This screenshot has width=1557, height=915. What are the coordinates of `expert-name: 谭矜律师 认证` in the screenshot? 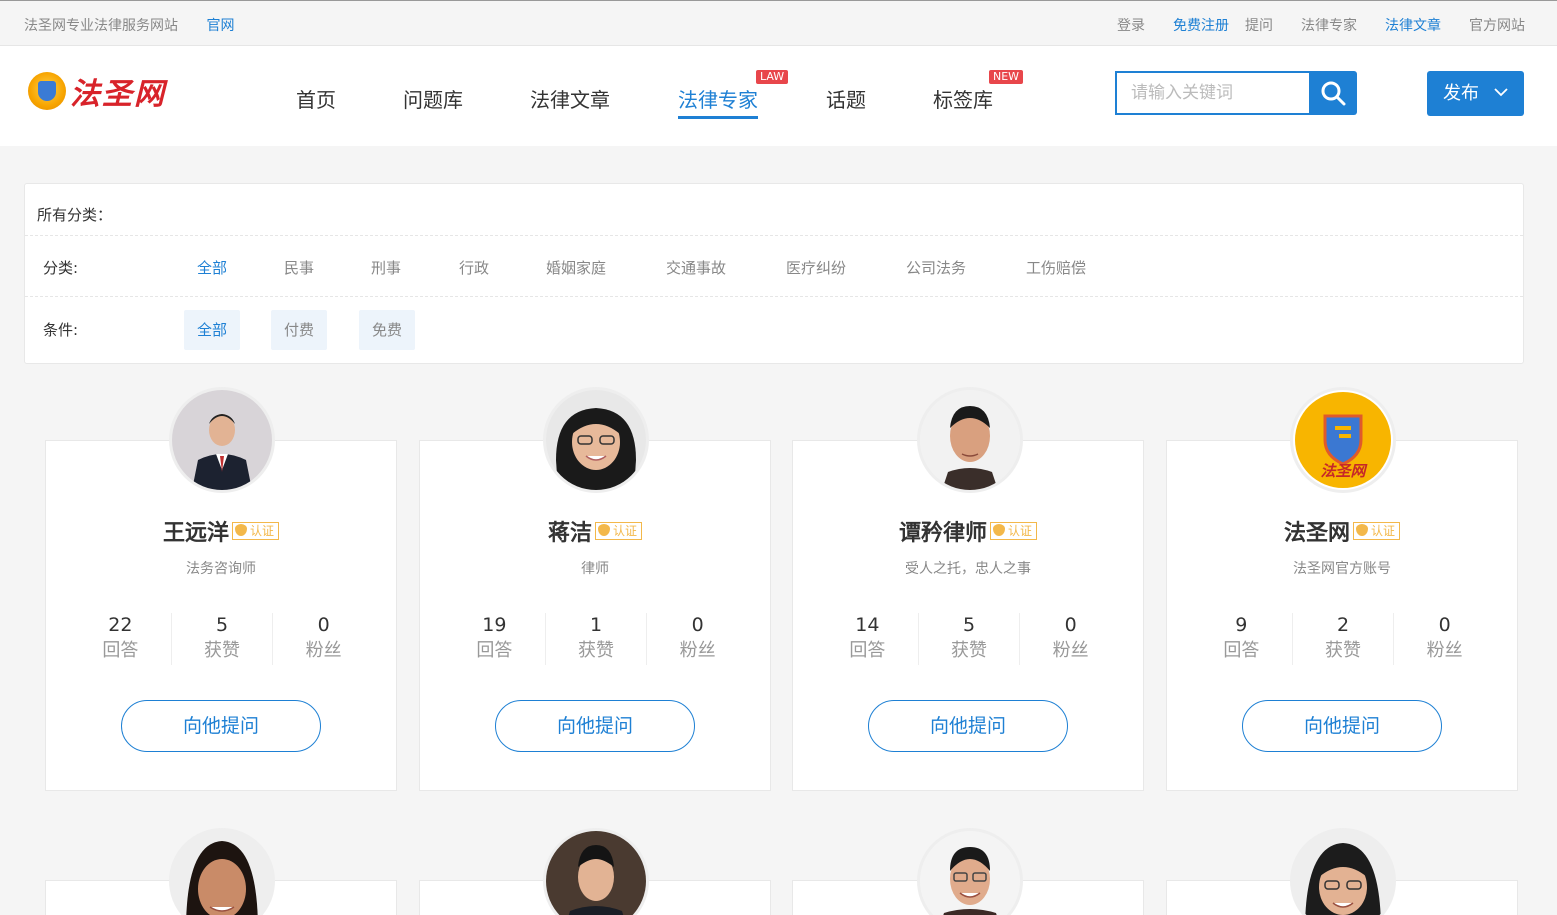 It's located at (968, 531).